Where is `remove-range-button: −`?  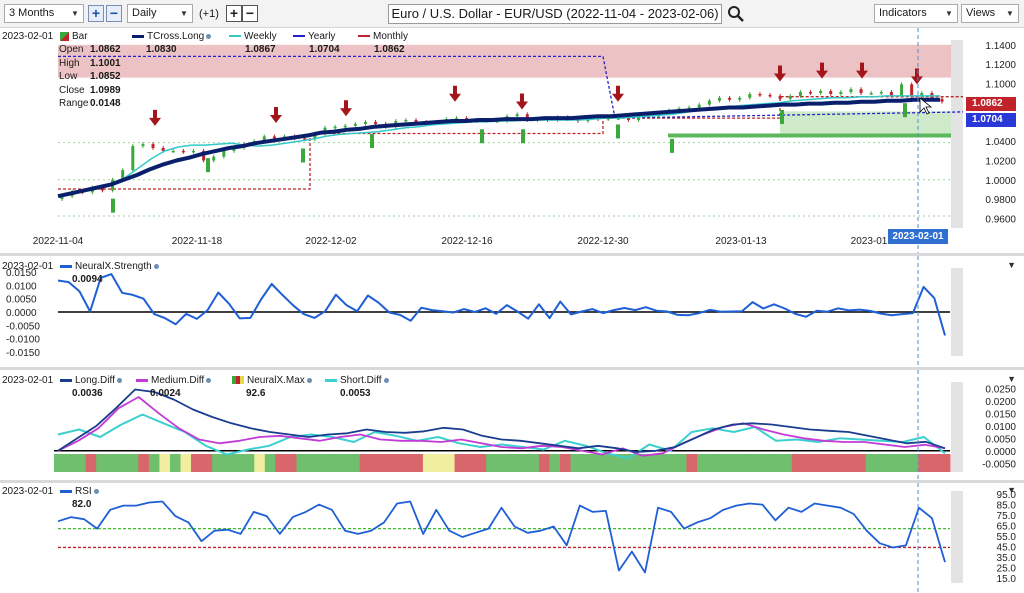 remove-range-button: − is located at coordinates (114, 13).